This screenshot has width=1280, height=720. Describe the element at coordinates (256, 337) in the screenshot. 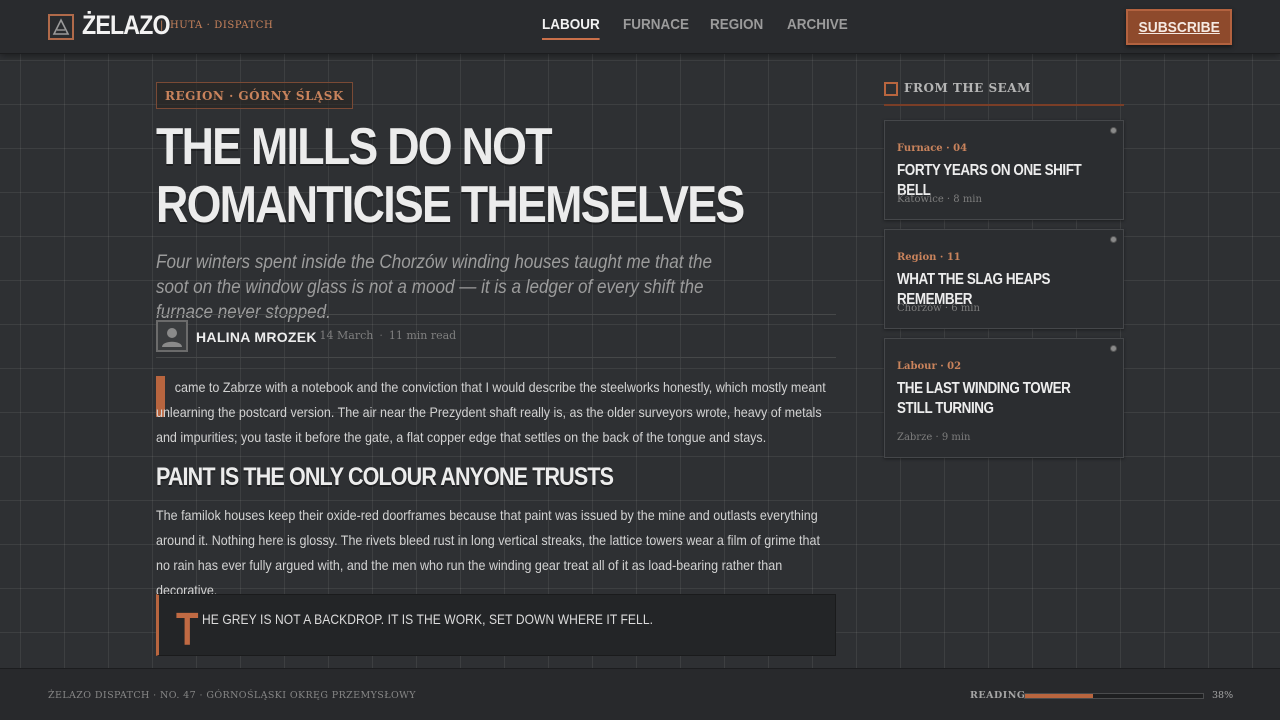

I see `author-name: HALINA MROZEK` at that location.